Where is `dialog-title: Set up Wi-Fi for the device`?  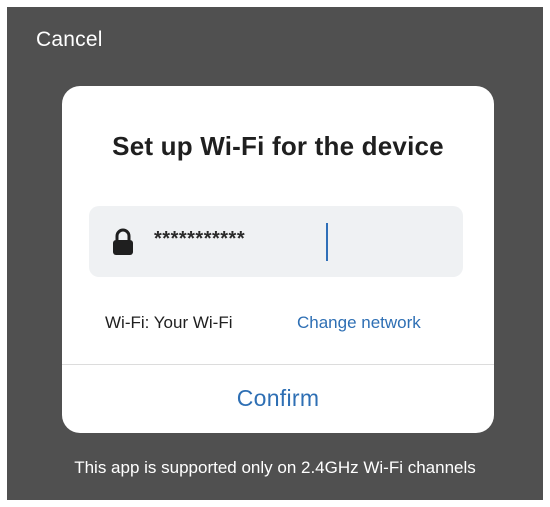
dialog-title: Set up Wi-Fi for the device is located at coordinates (278, 146).